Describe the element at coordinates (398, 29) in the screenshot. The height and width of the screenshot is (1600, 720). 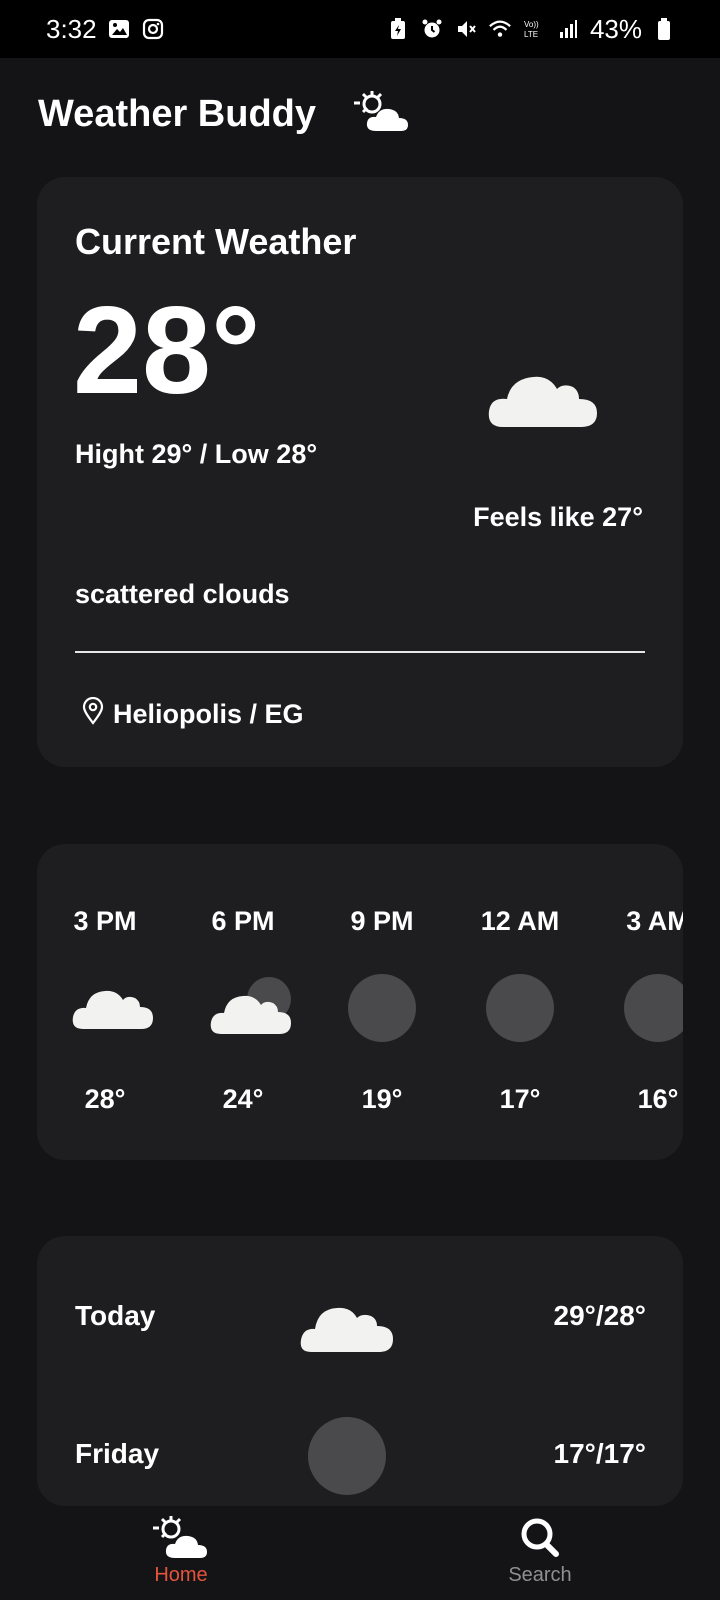
I see `battery-saver-icon` at that location.